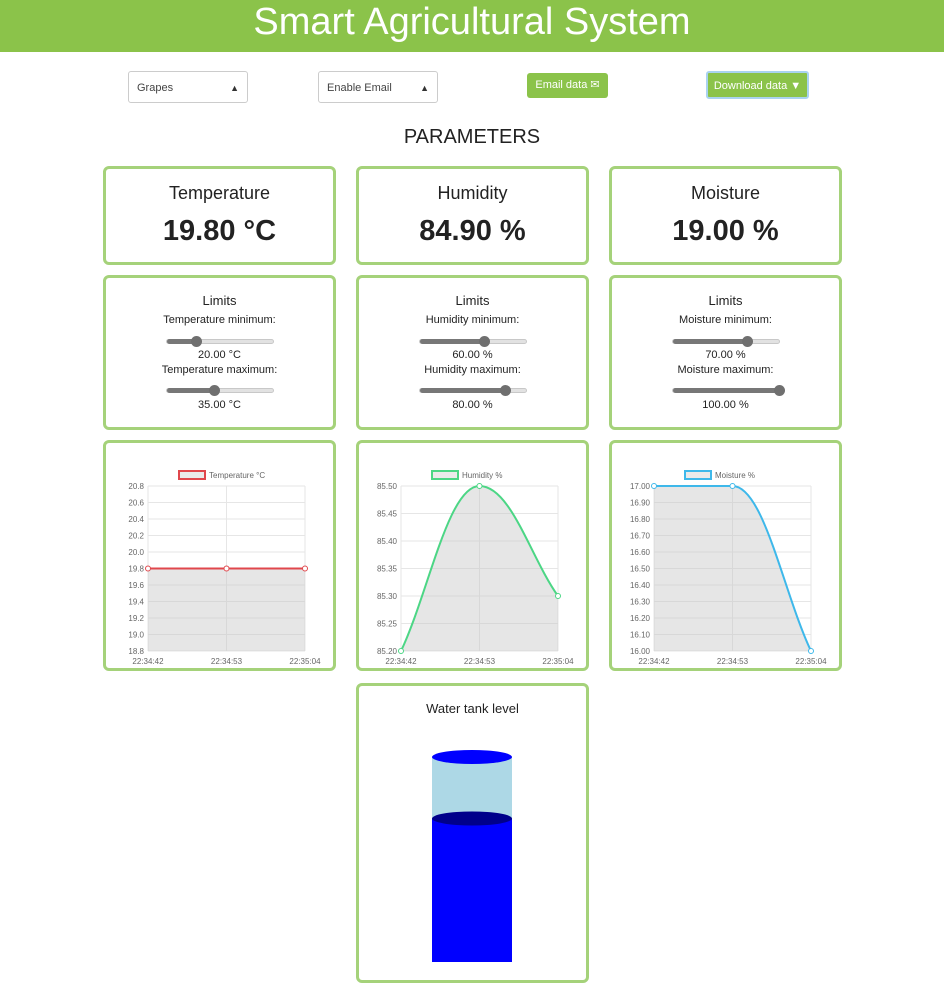 Image resolution: width=944 pixels, height=983 pixels. What do you see at coordinates (219, 355) in the screenshot?
I see `min-limit-value: 20.00 °C` at bounding box center [219, 355].